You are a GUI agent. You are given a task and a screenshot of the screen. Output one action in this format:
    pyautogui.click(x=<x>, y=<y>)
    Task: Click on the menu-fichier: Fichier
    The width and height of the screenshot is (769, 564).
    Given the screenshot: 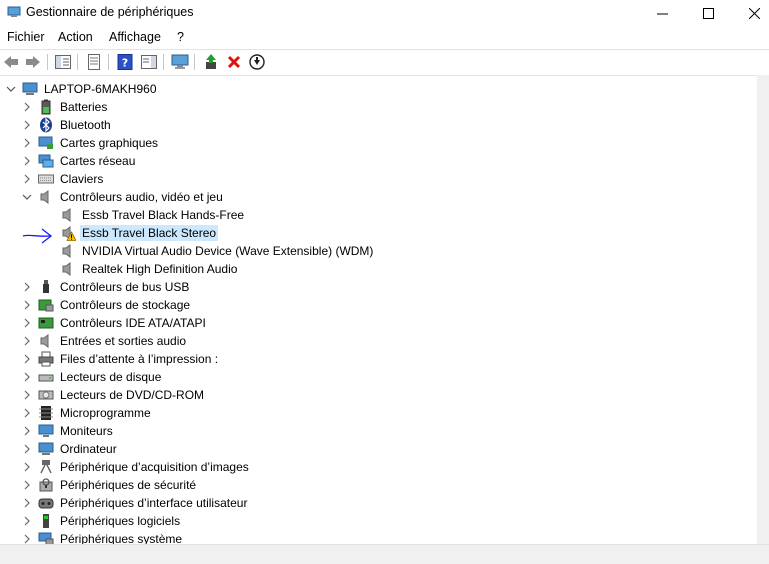 What is the action you would take?
    pyautogui.click(x=26, y=37)
    